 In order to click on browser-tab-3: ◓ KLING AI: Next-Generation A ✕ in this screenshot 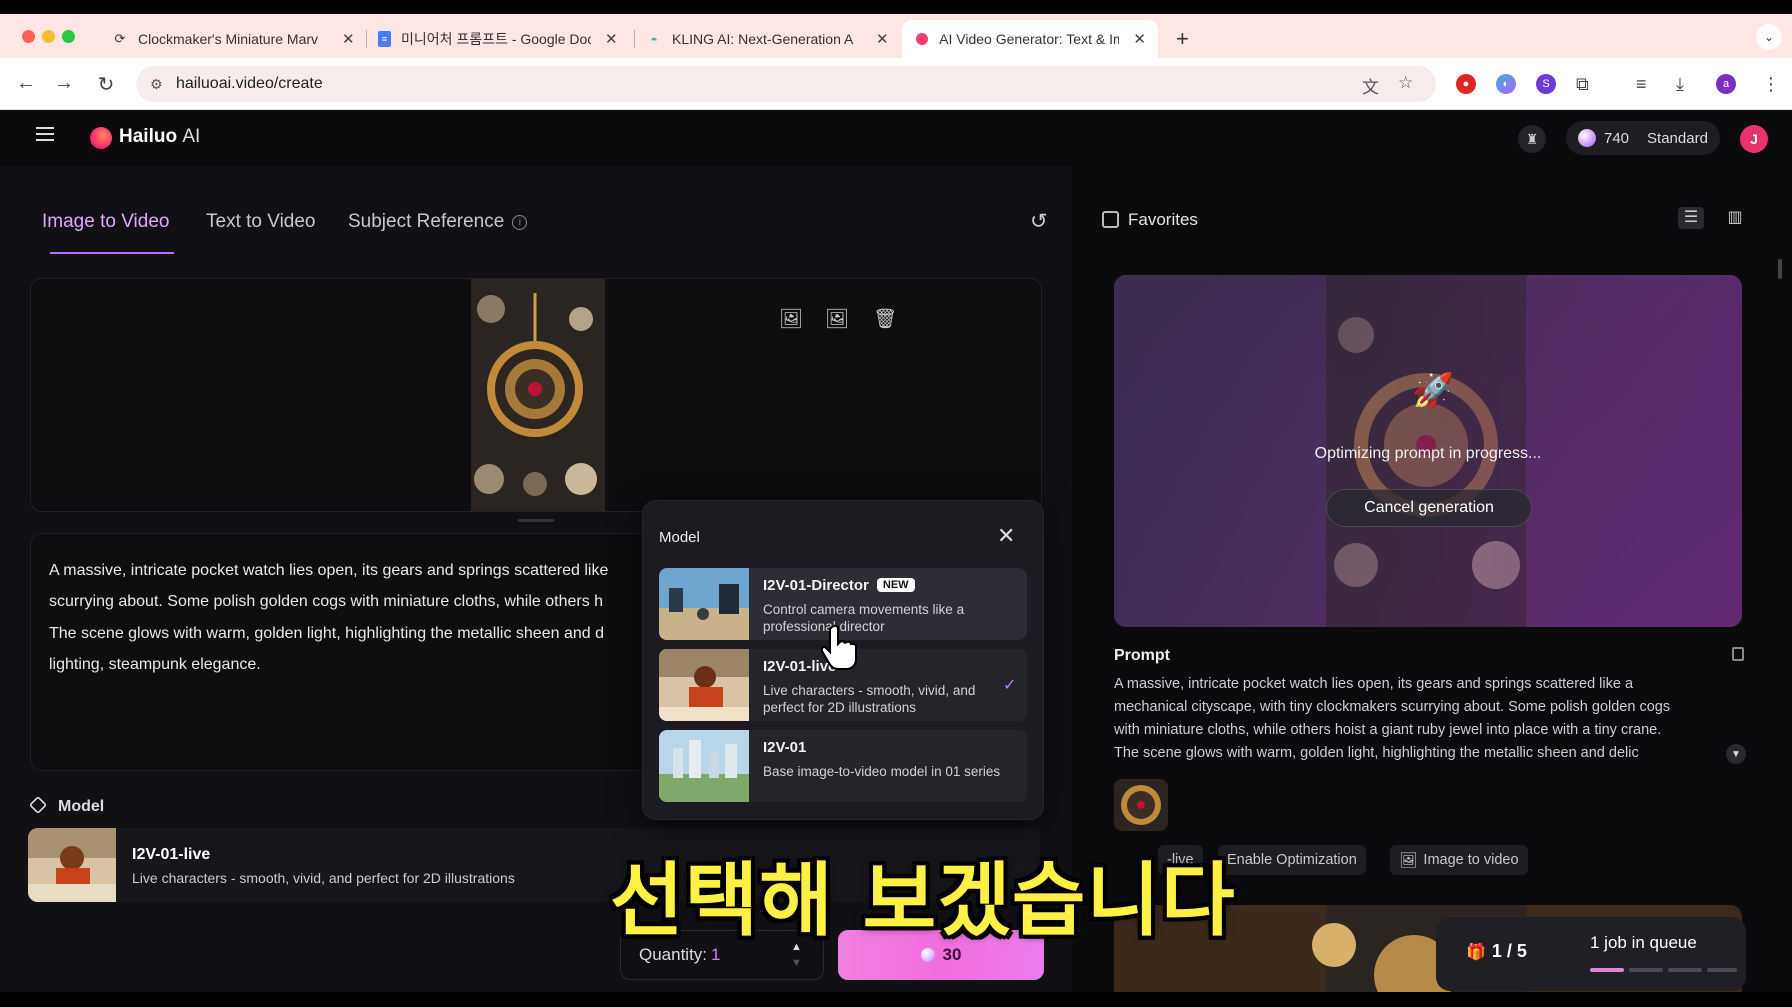, I will do `click(767, 39)`.